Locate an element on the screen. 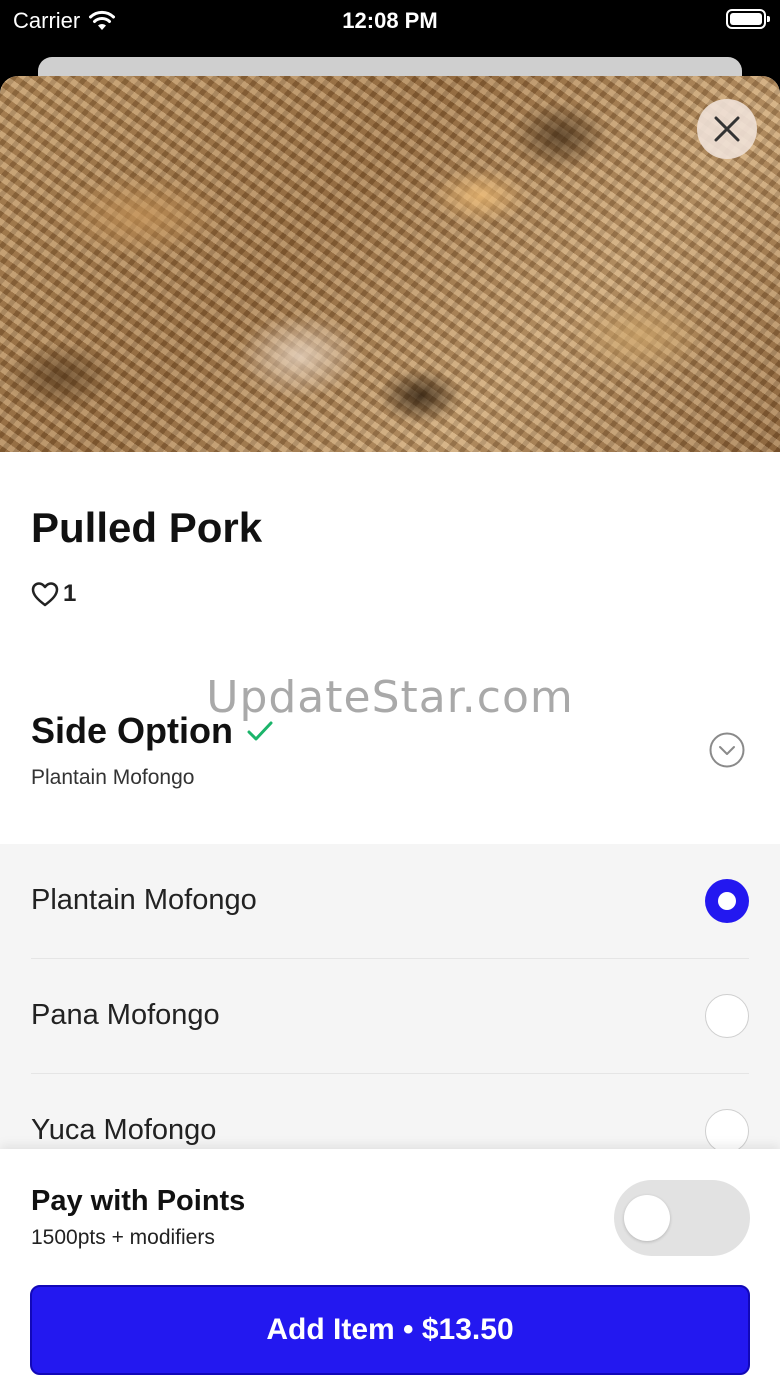 Image resolution: width=780 pixels, height=1387 pixels. option-pana-mofongo: Pana Mofongo is located at coordinates (390, 1016).